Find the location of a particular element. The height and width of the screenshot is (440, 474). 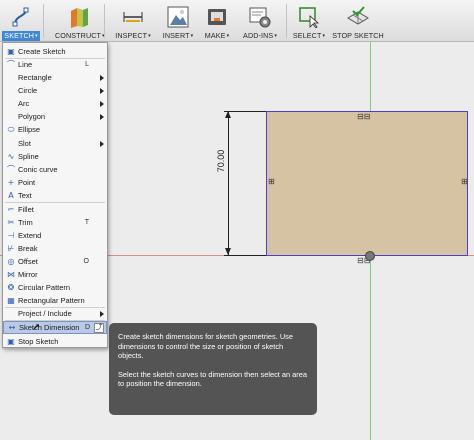

menu-item-fillet: ⌐ Fillet is located at coordinates (55, 209).